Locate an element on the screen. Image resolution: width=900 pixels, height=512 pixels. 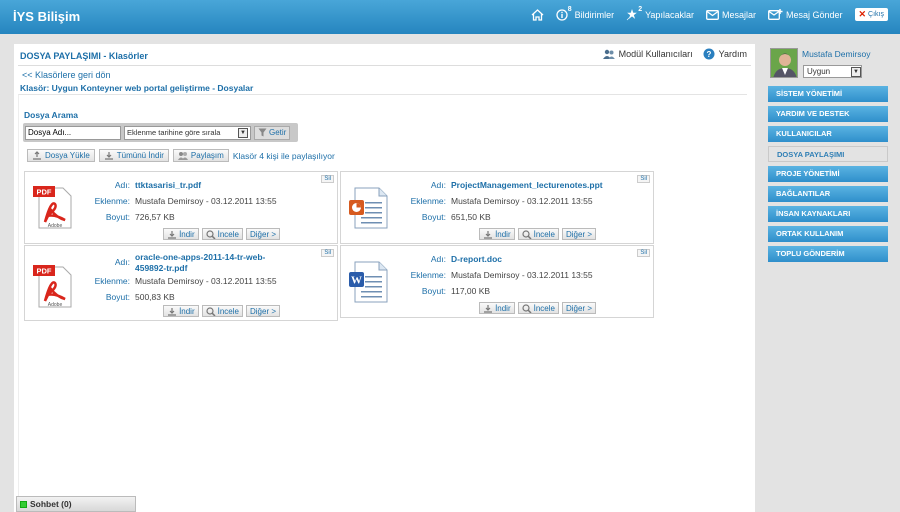
help-label: Yardım is located at coordinates (732, 54).